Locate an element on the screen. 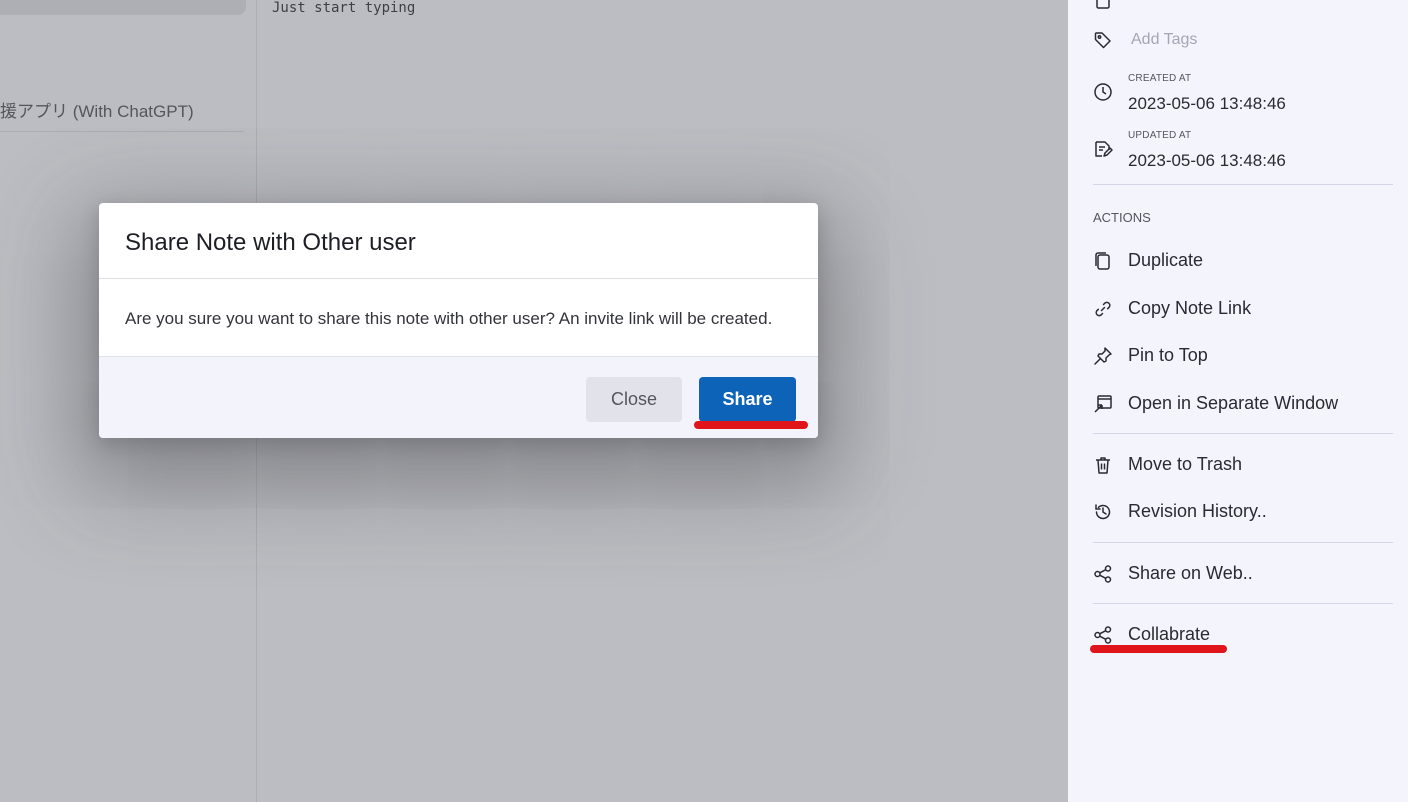 This screenshot has width=1408, height=802. share-button: Share is located at coordinates (747, 399).